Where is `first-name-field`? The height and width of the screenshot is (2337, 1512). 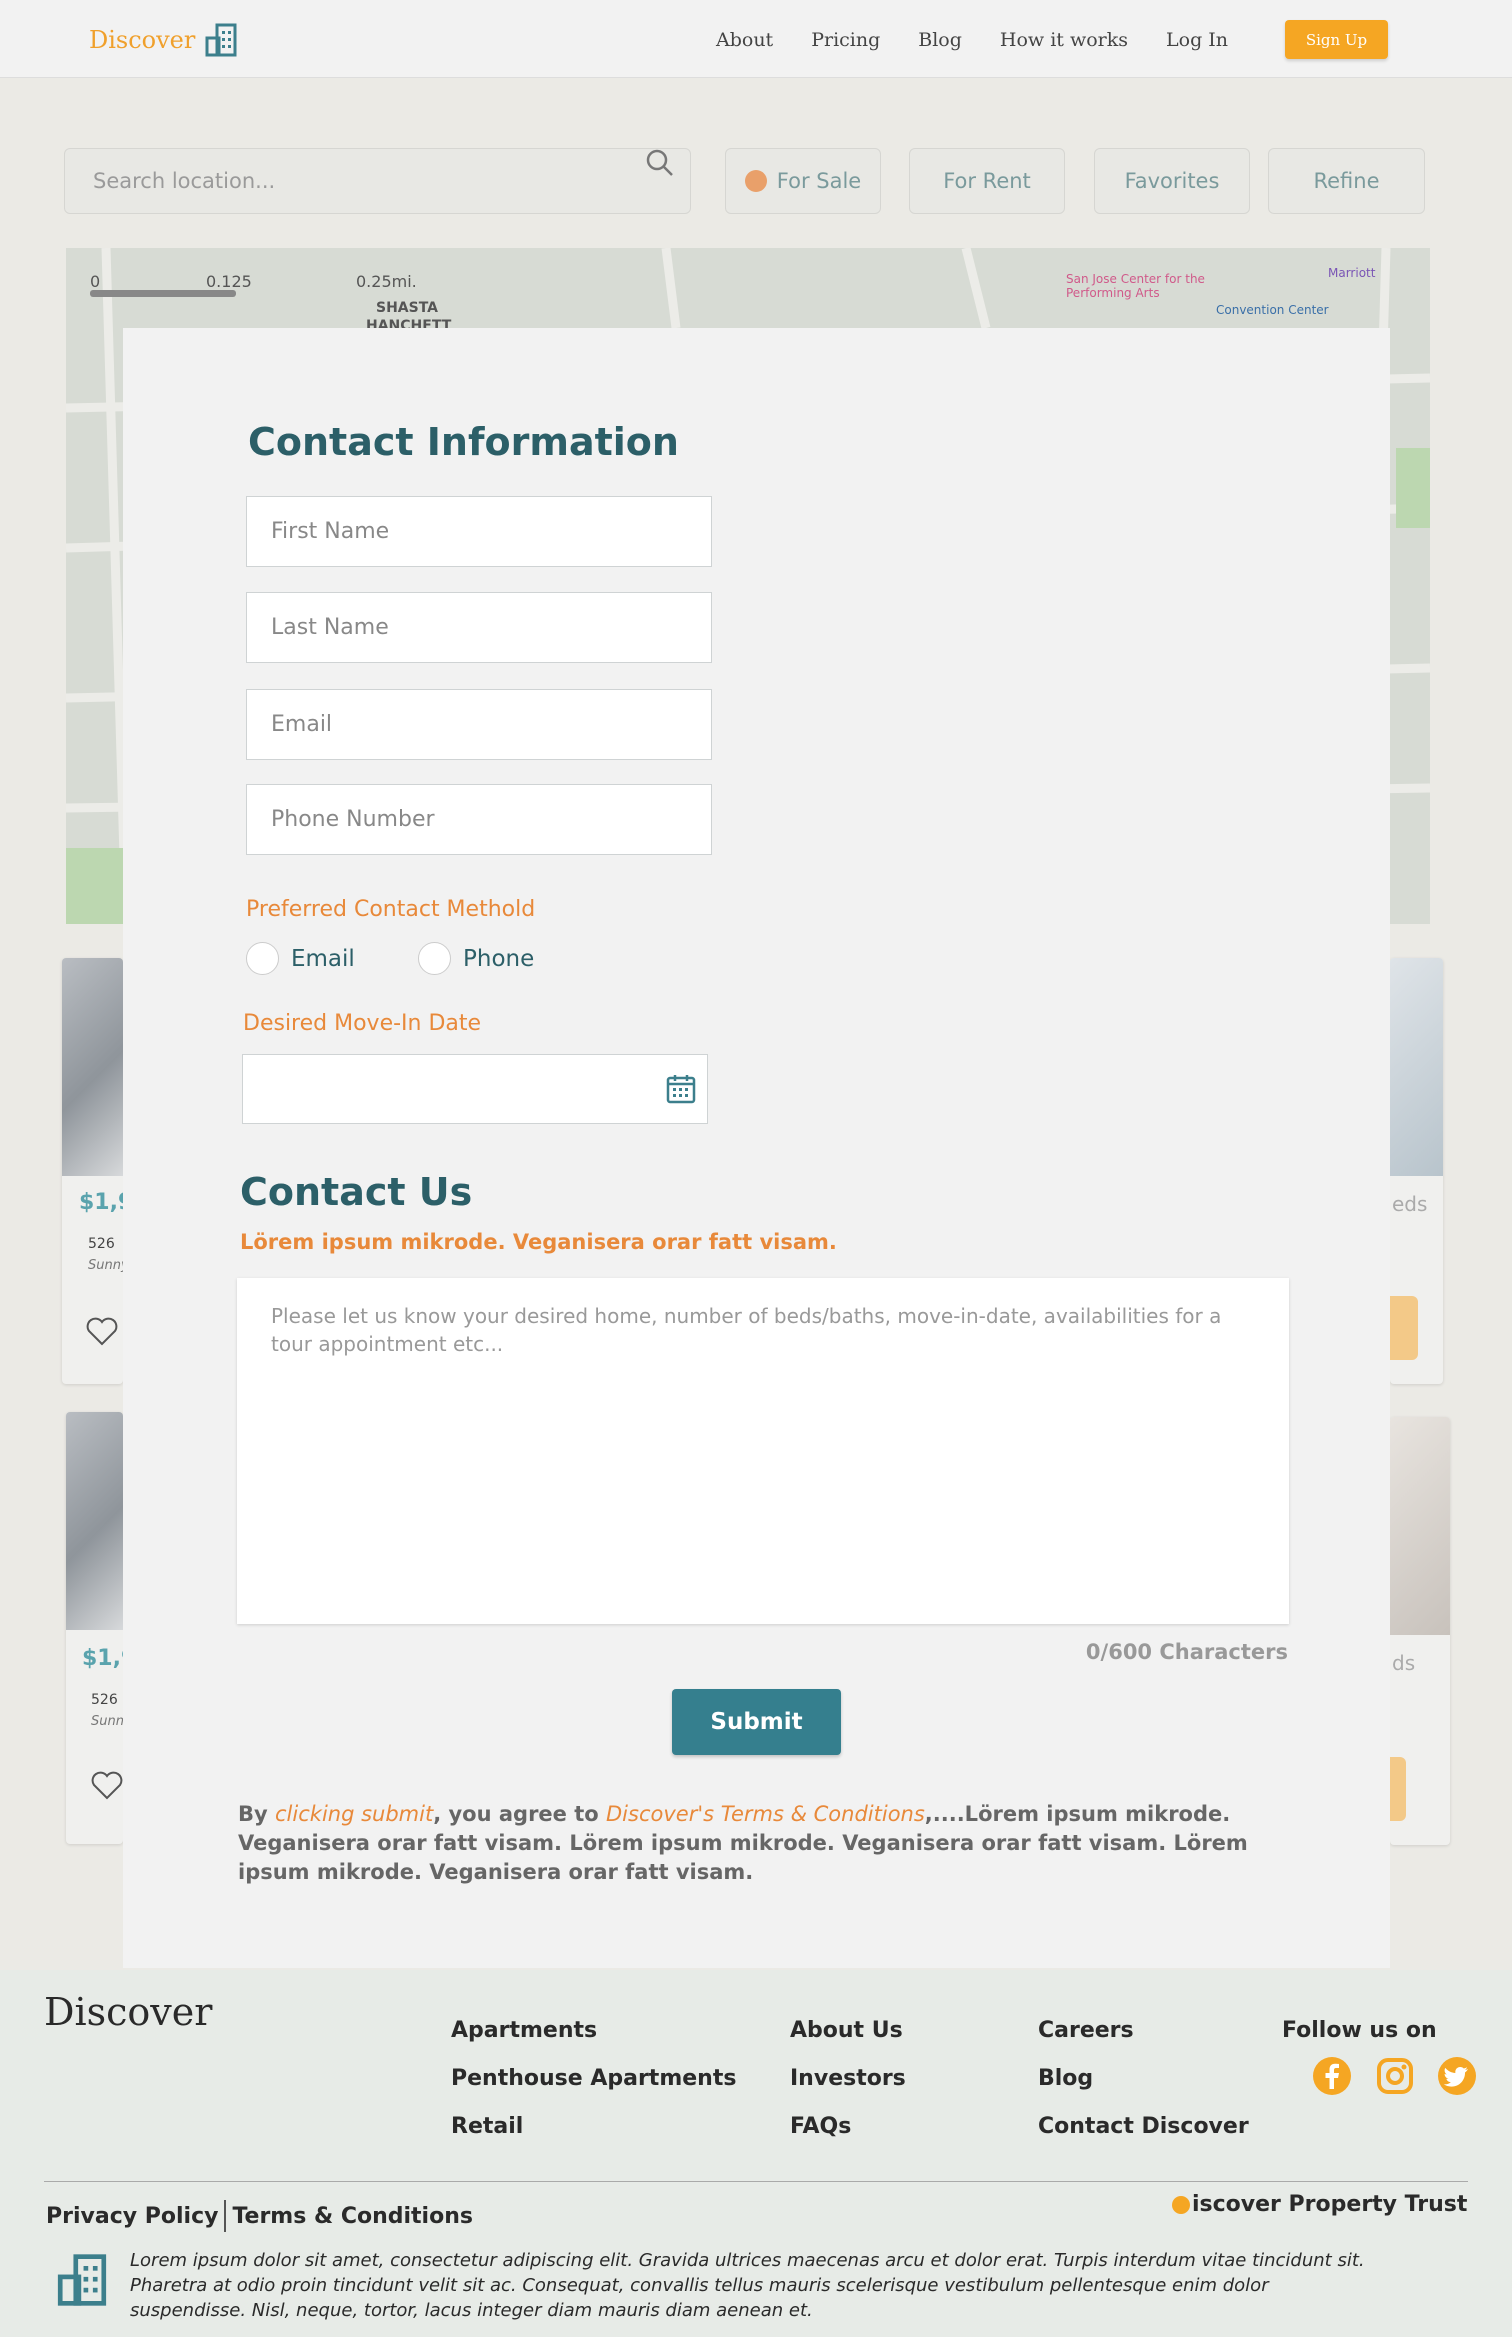
first-name-field is located at coordinates (479, 531).